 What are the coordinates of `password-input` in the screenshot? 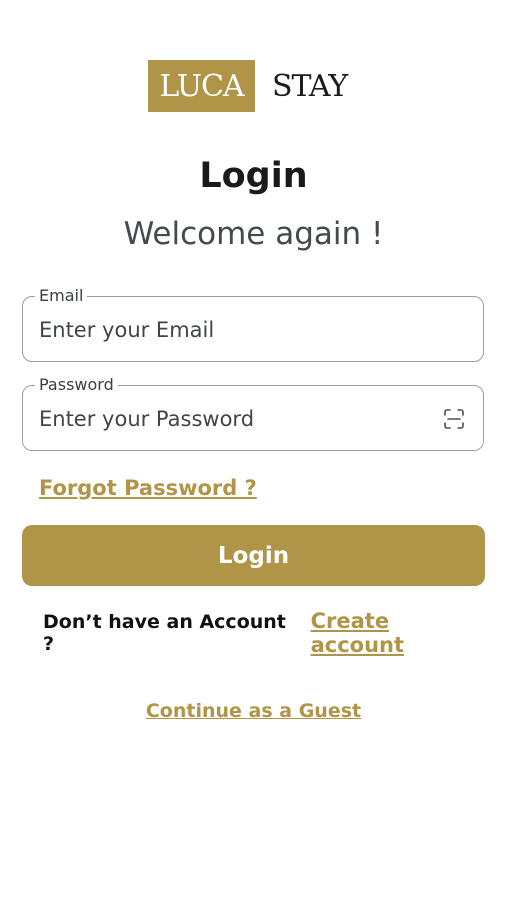 It's located at (239, 419).